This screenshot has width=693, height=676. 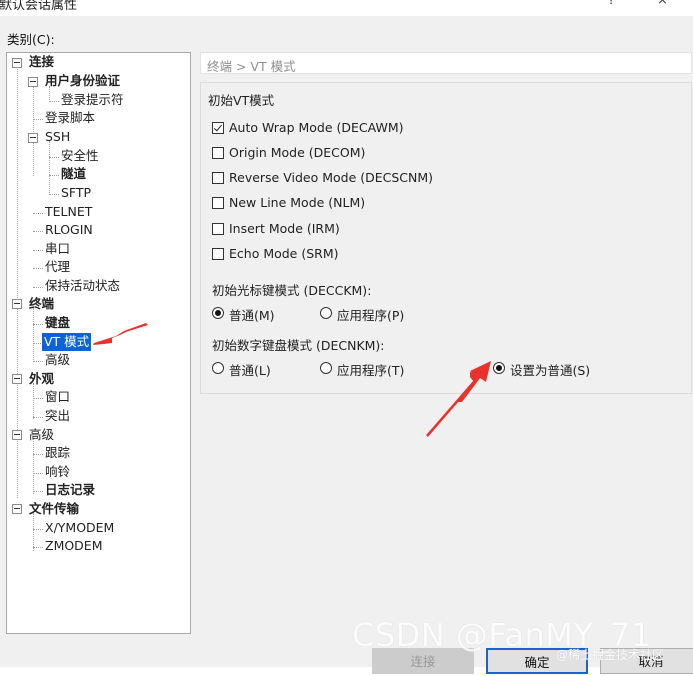 I want to click on tree-item-serial: 串口, so click(x=57, y=249).